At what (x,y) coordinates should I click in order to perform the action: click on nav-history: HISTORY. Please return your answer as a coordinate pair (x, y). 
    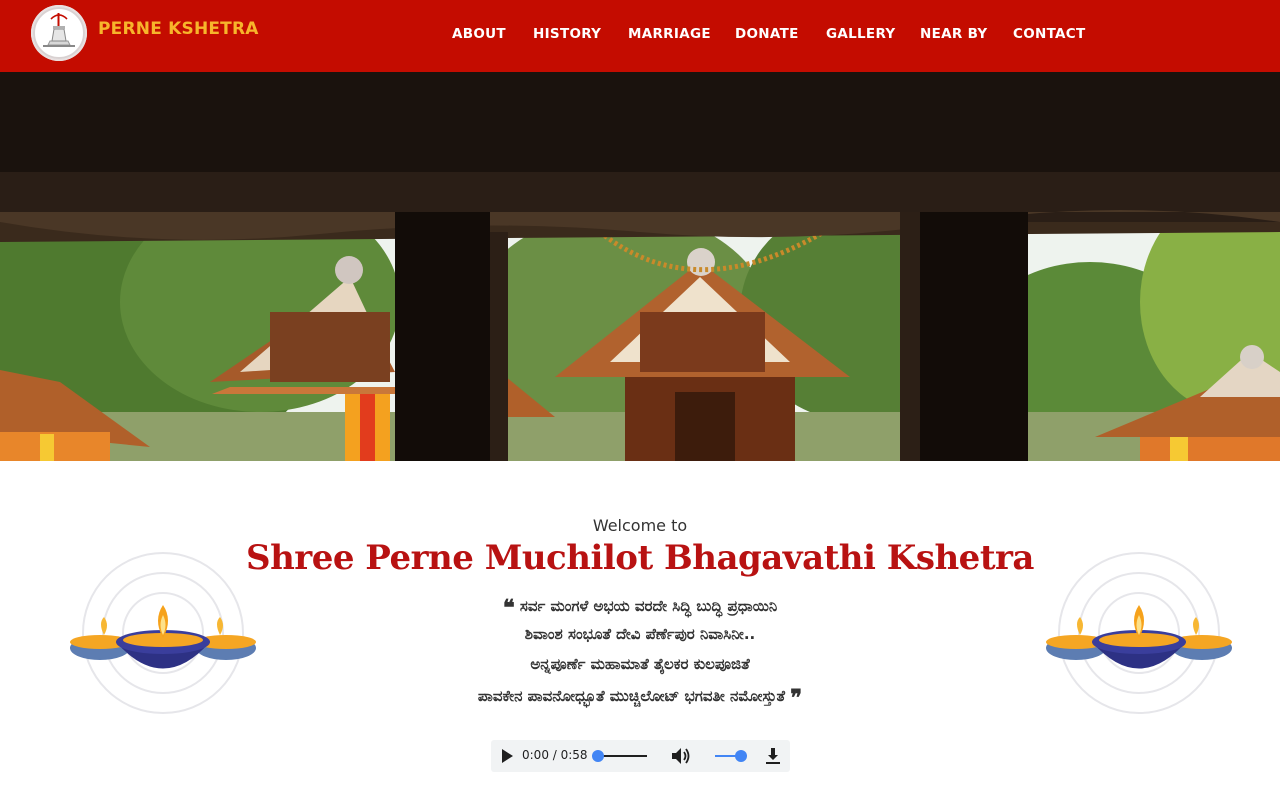
    Looking at the image, I should click on (567, 34).